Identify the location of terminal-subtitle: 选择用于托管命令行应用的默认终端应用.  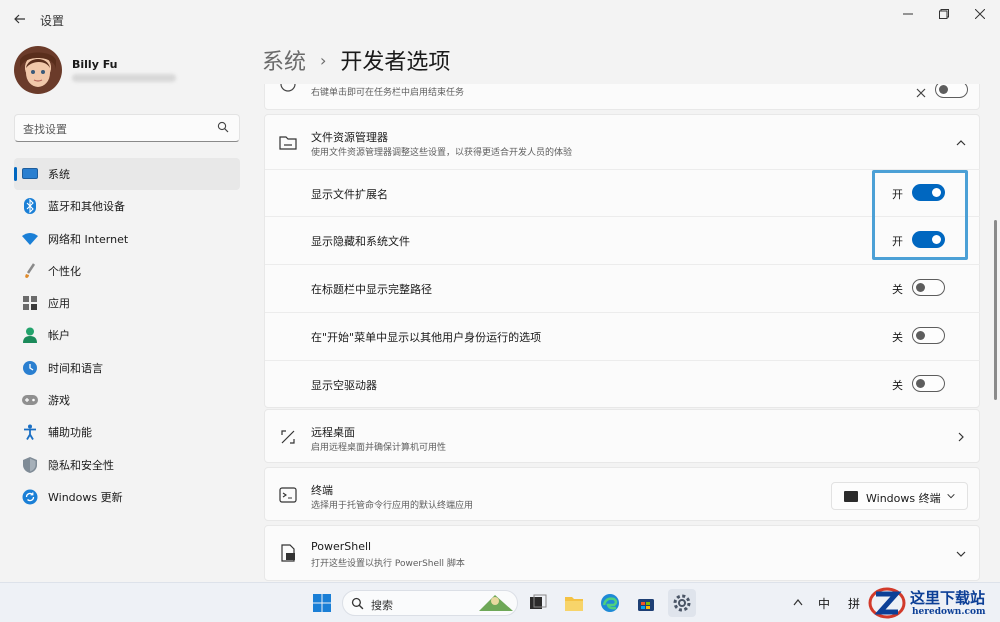
(392, 506).